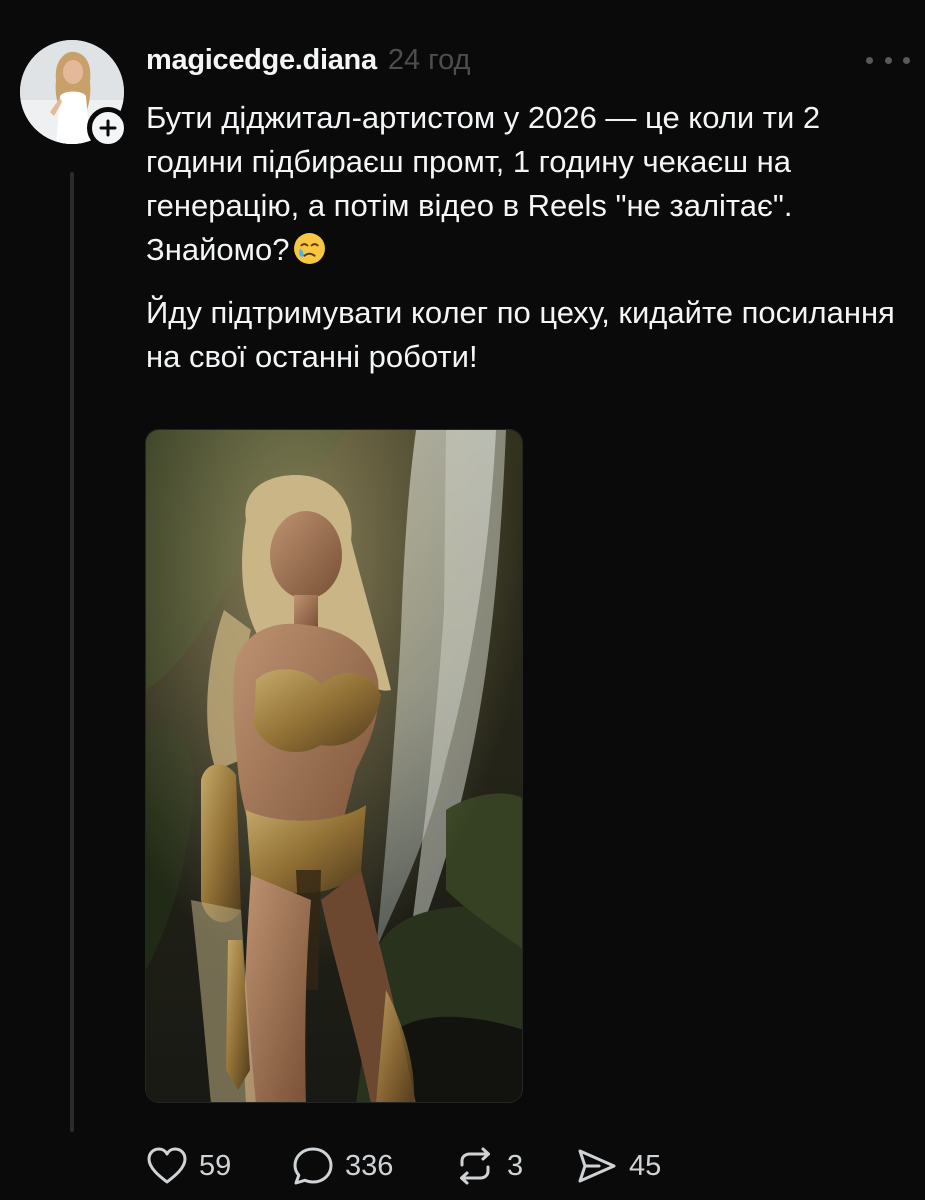 The width and height of the screenshot is (925, 1200). What do you see at coordinates (313, 1166) in the screenshot?
I see `comment-icon` at bounding box center [313, 1166].